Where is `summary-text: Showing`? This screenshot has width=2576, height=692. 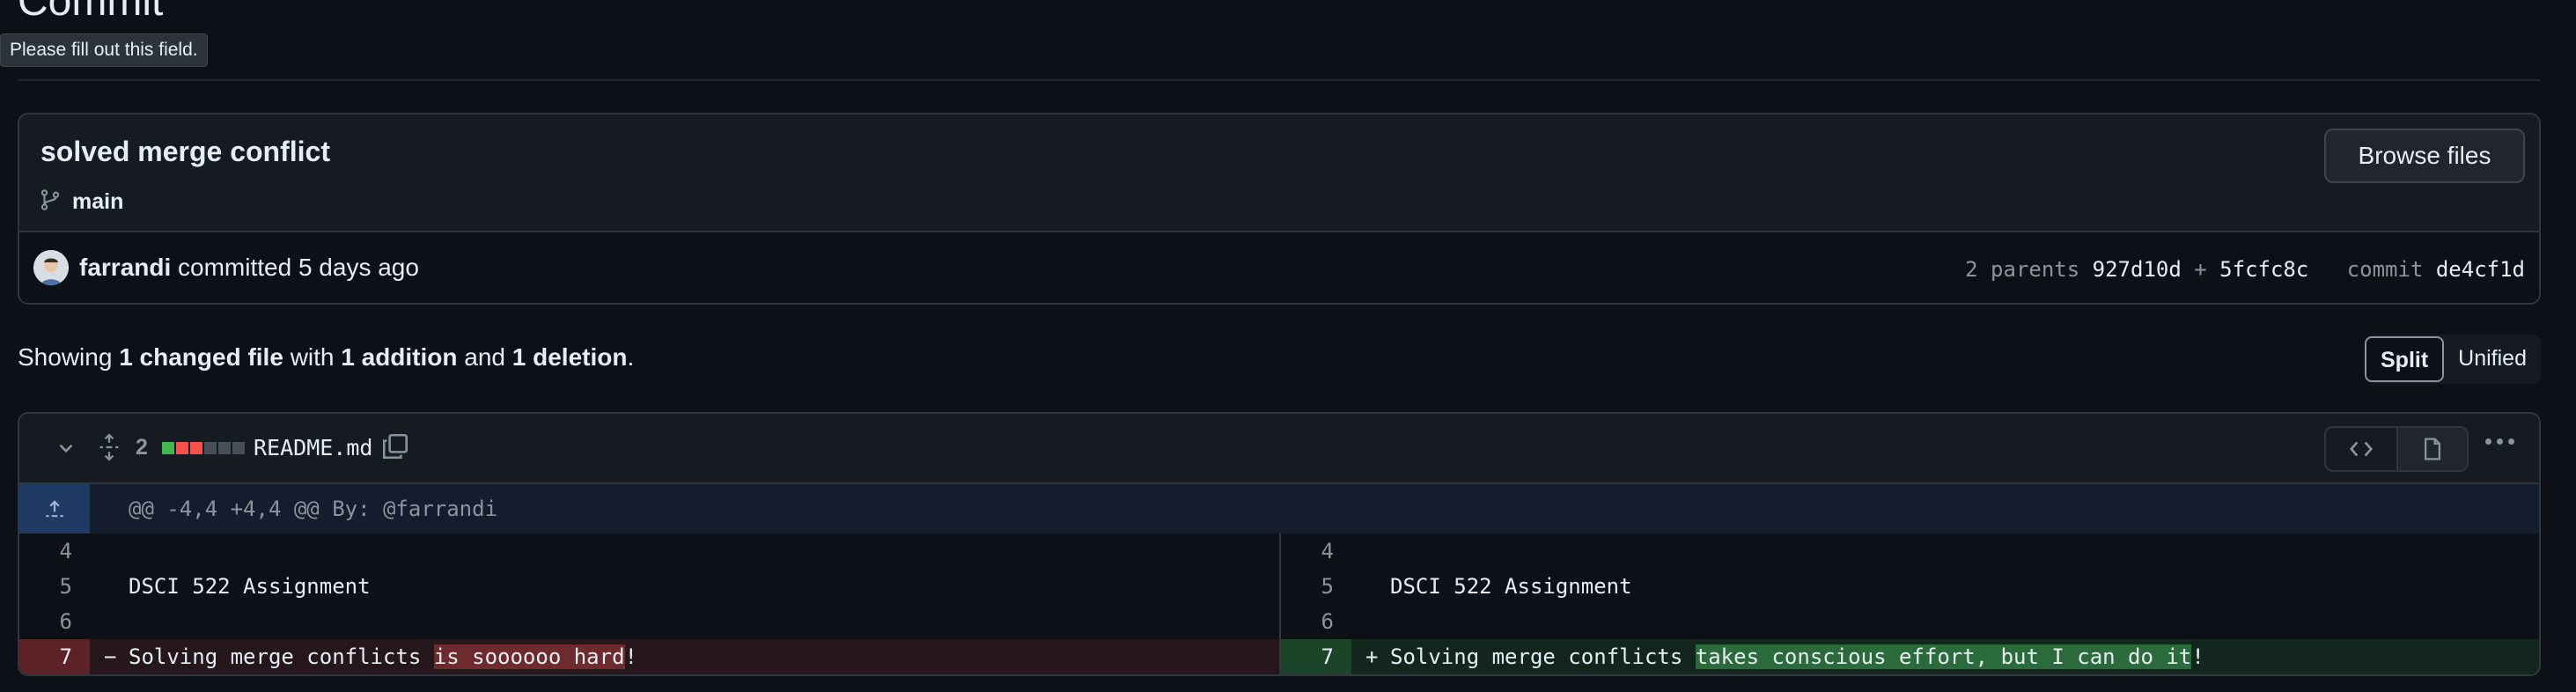
summary-text: Showing is located at coordinates (66, 357).